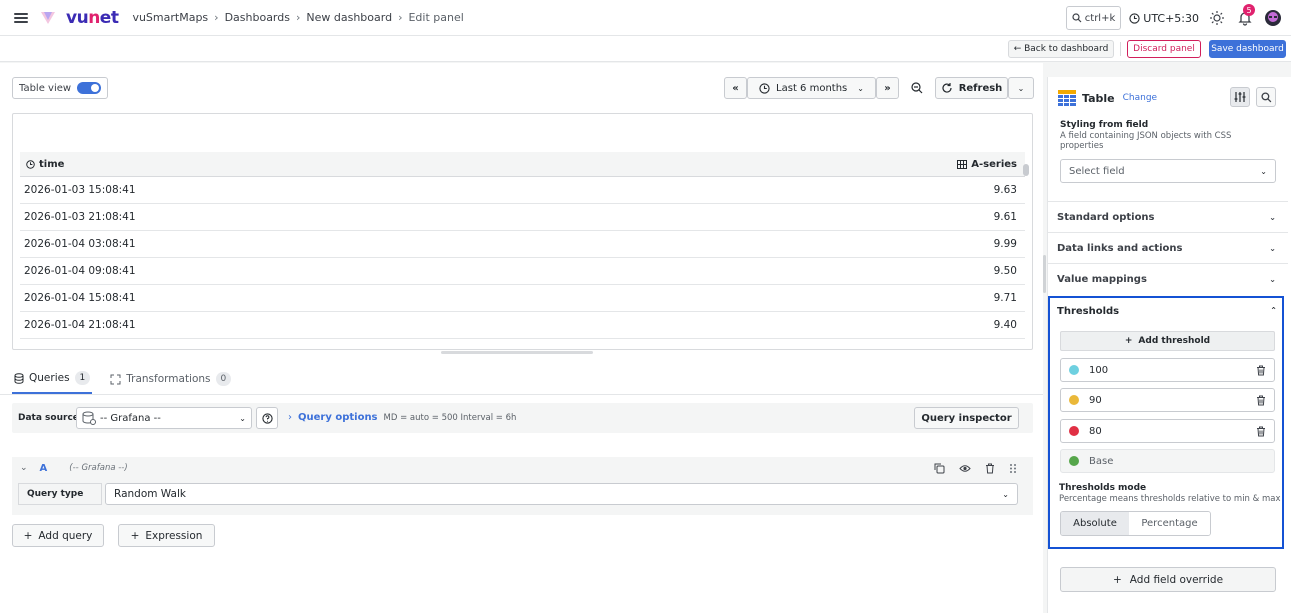 The image size is (1291, 613). Describe the element at coordinates (1013, 468) in the screenshot. I see `drag-handle-icon` at that location.